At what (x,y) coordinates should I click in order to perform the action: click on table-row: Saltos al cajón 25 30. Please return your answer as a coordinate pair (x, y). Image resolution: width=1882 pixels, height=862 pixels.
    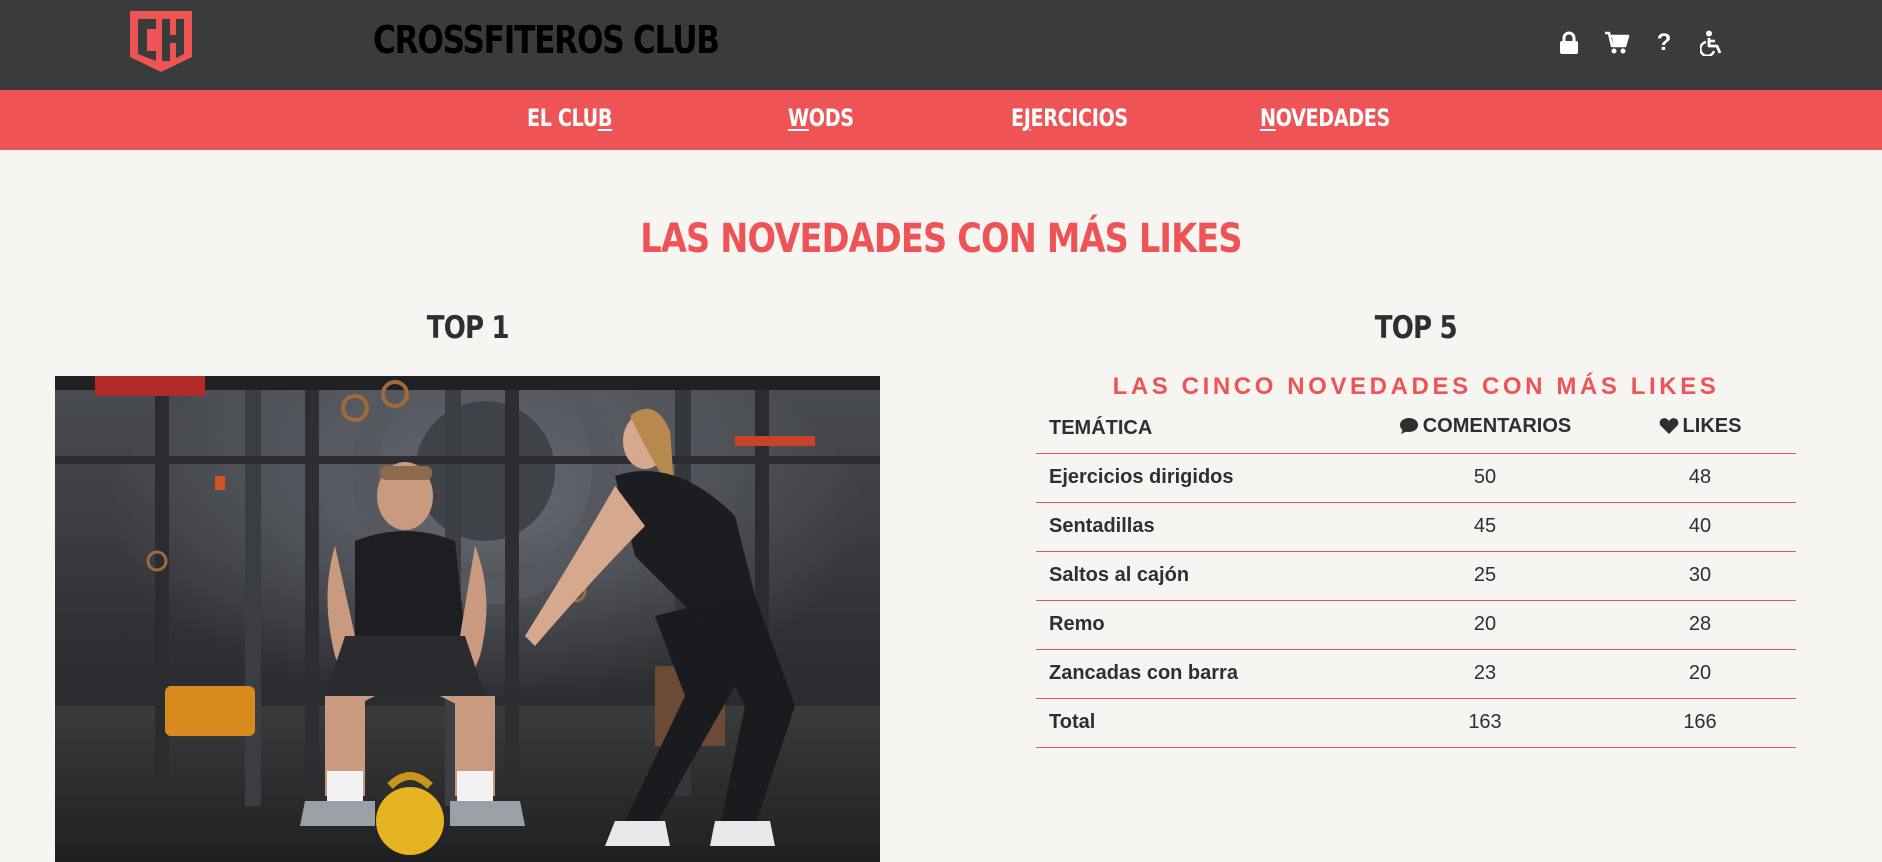
    Looking at the image, I should click on (1416, 576).